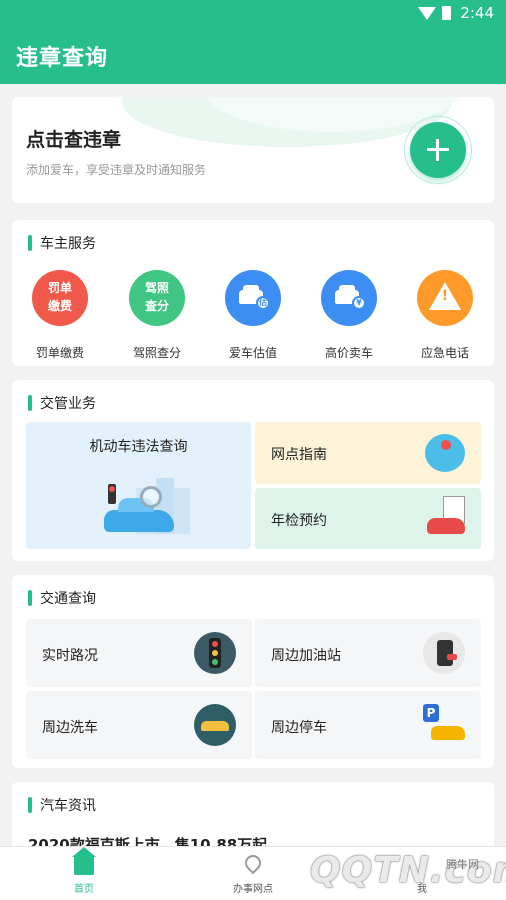  What do you see at coordinates (84, 889) in the screenshot?
I see `nav-label: 首页` at bounding box center [84, 889].